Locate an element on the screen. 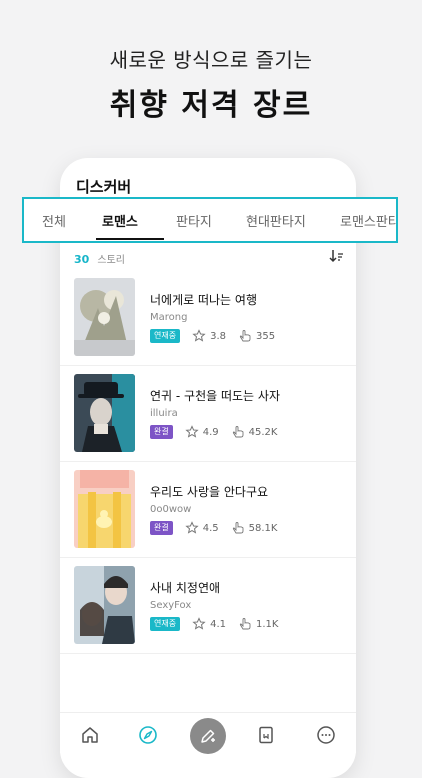 Image resolution: width=422 pixels, height=778 pixels. sort-icon is located at coordinates (336, 256).